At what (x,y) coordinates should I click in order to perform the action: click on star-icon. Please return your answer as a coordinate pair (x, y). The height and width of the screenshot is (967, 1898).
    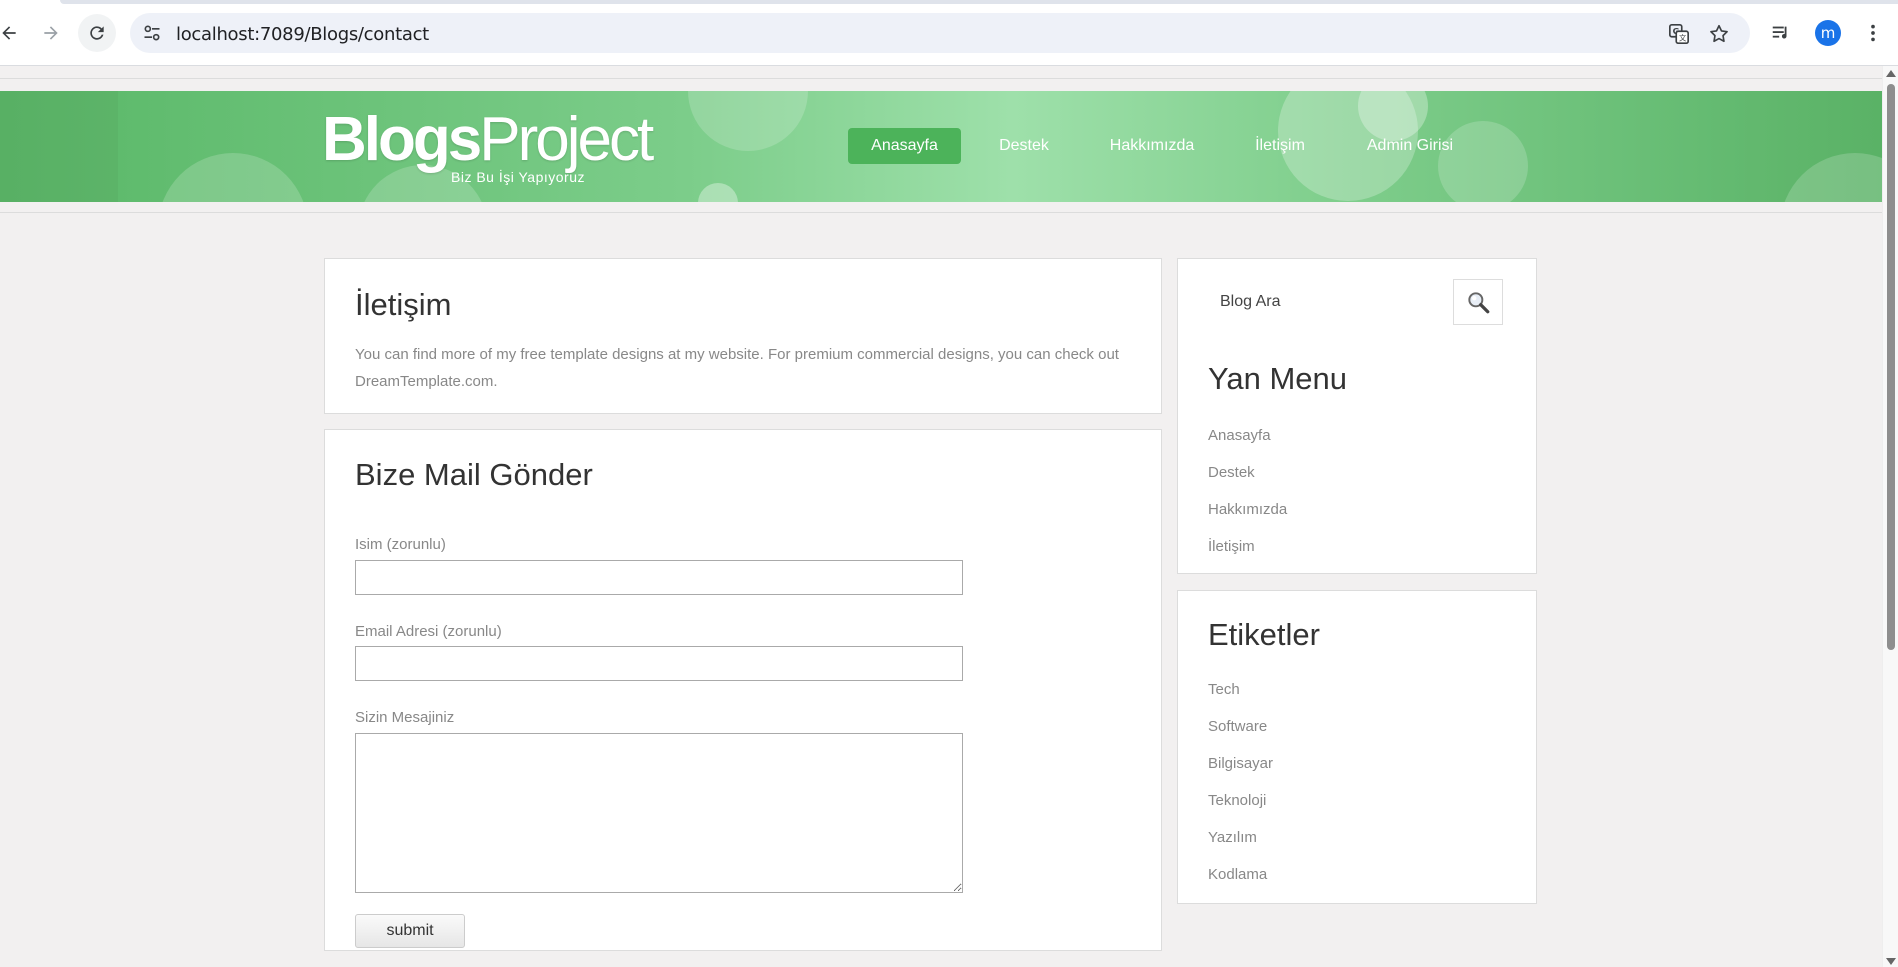
    Looking at the image, I should click on (1719, 34).